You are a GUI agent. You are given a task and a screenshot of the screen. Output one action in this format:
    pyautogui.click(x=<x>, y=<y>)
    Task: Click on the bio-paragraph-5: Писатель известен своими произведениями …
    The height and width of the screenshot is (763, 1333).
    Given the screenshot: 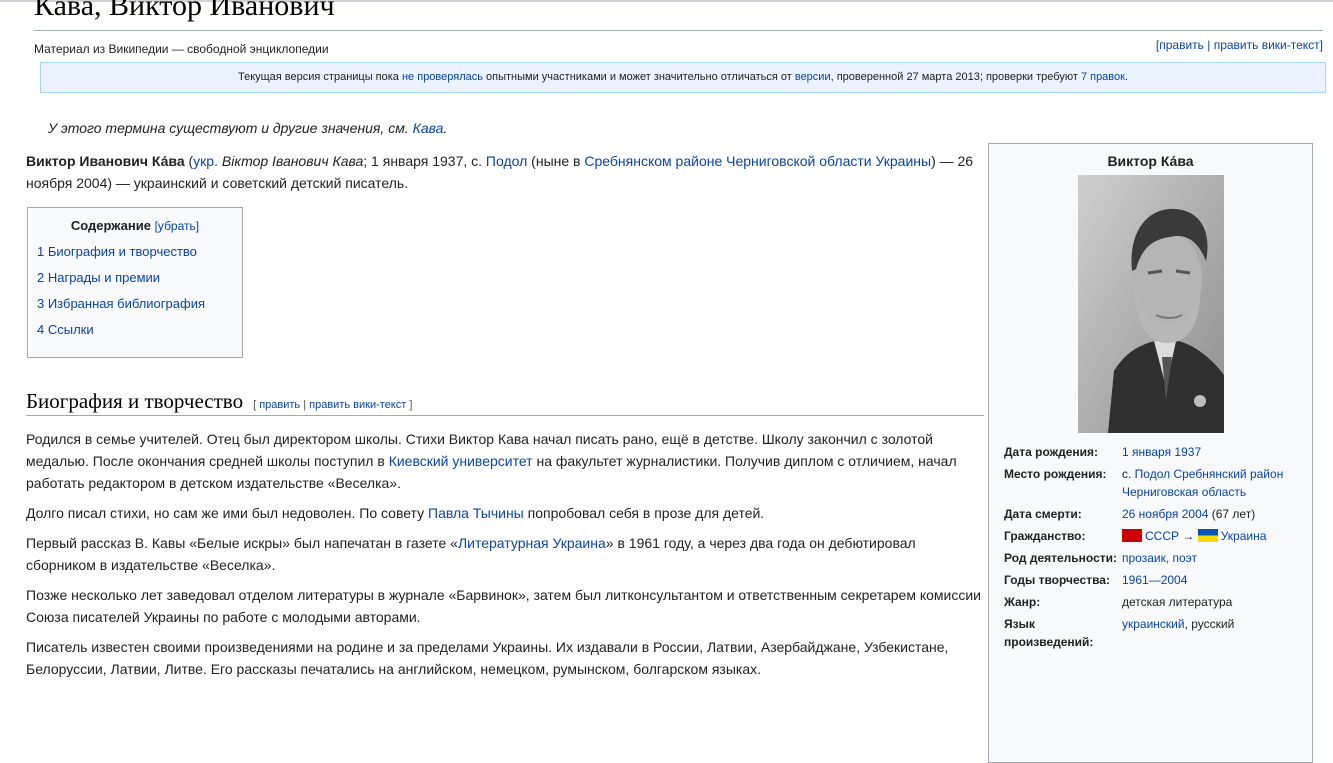 What is the action you would take?
    pyautogui.click(x=487, y=658)
    